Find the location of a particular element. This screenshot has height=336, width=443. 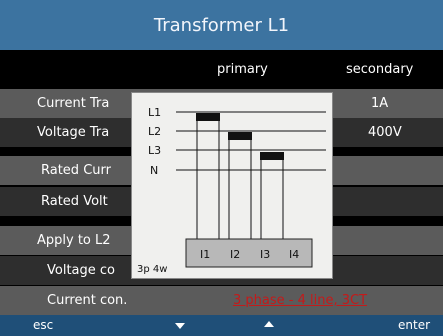

terminal-i1: I1 is located at coordinates (205, 254).